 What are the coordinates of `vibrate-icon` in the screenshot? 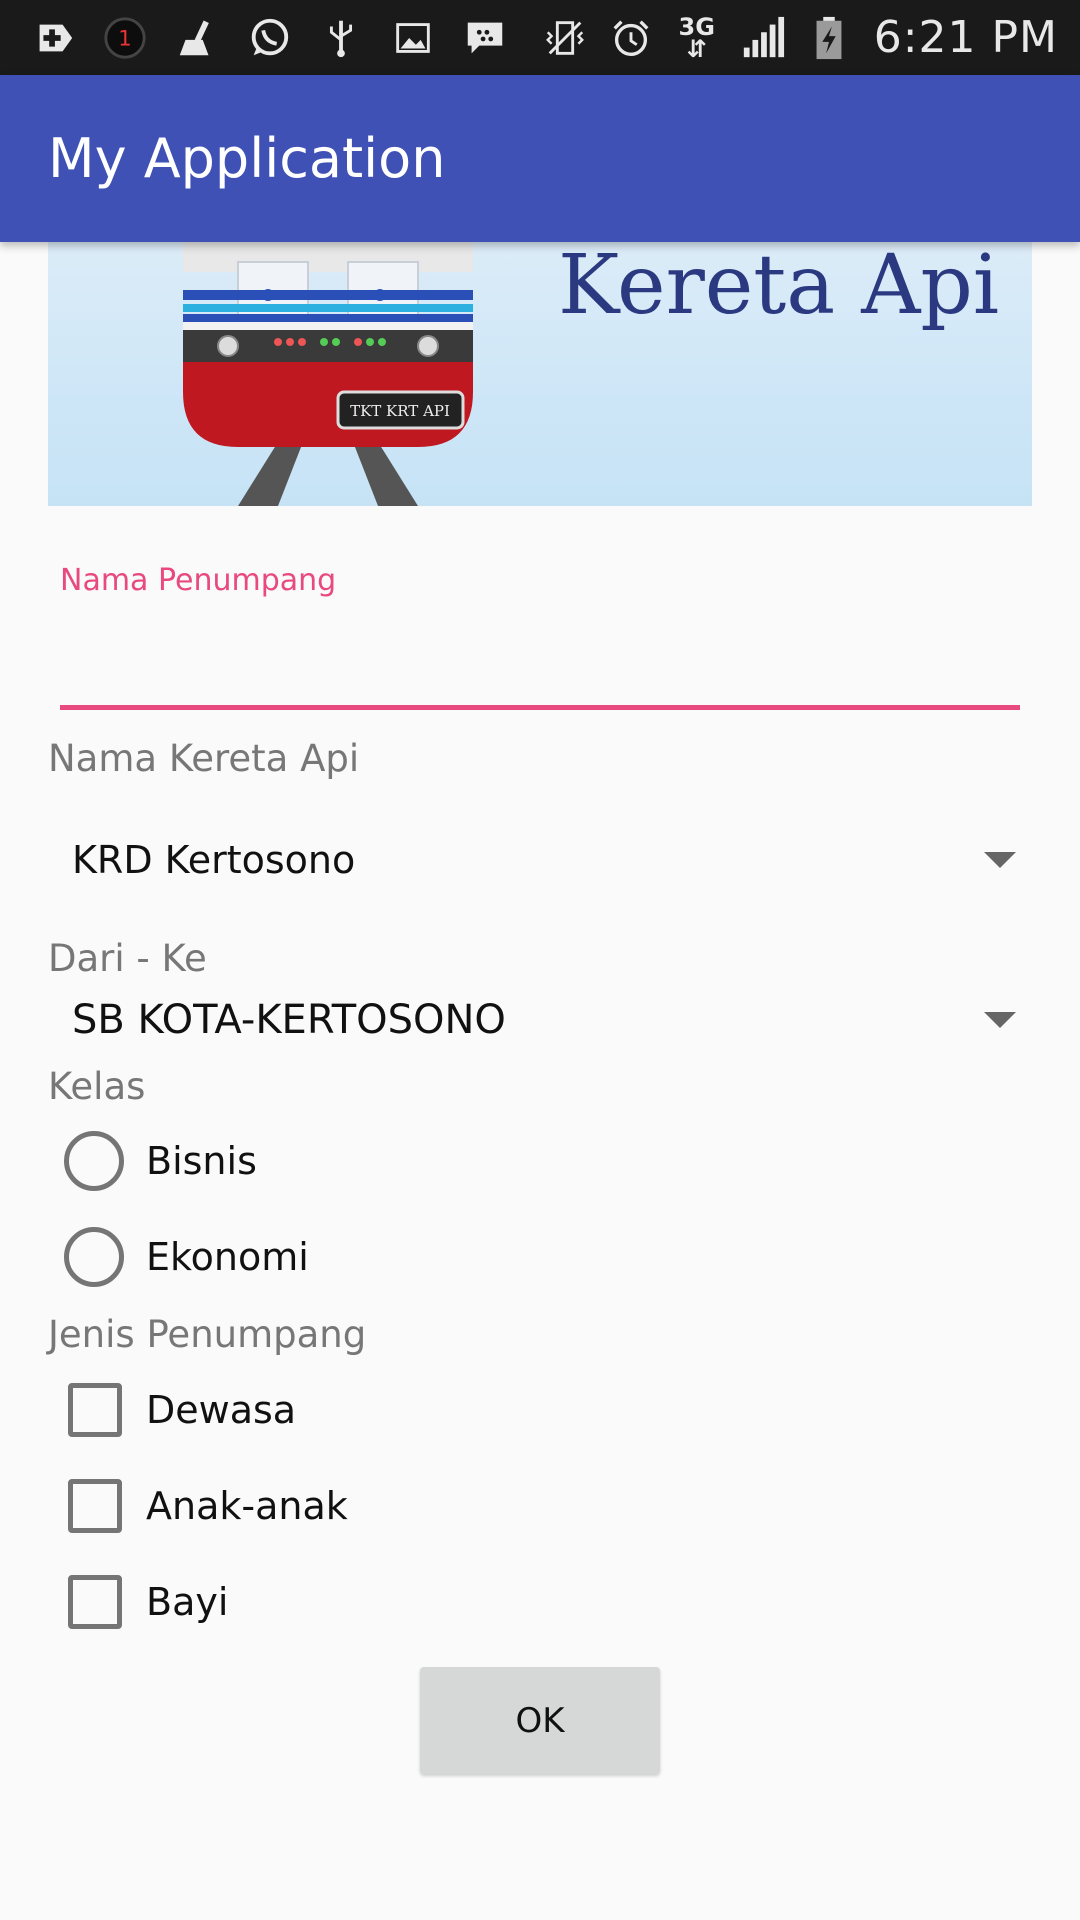 It's located at (565, 38).